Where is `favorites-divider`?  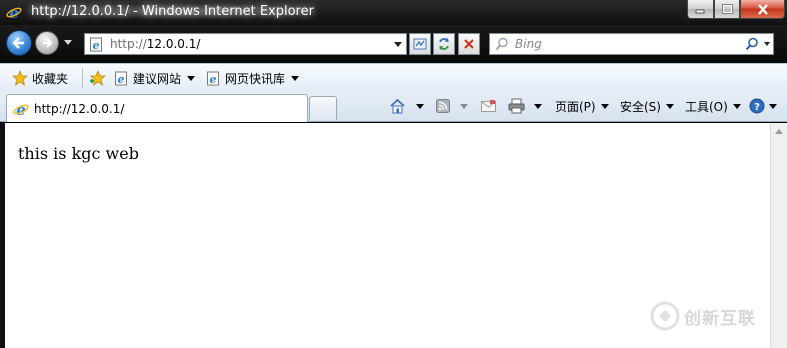
favorites-divider is located at coordinates (82, 78).